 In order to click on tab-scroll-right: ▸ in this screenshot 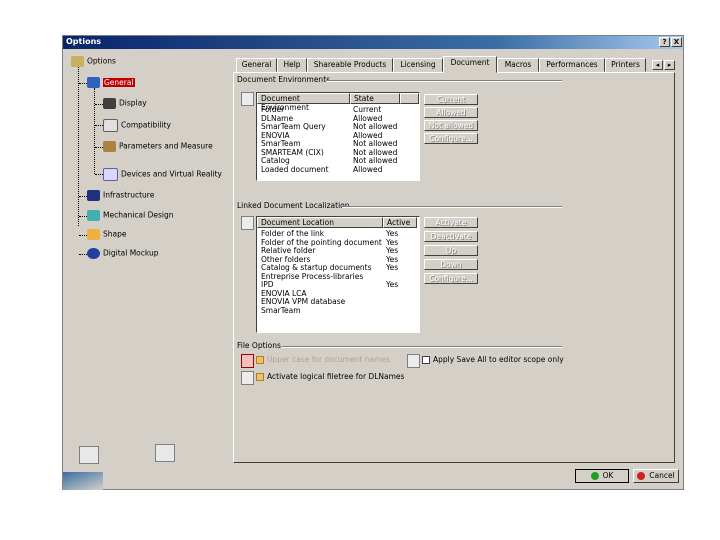, I will do `click(669, 65)`.